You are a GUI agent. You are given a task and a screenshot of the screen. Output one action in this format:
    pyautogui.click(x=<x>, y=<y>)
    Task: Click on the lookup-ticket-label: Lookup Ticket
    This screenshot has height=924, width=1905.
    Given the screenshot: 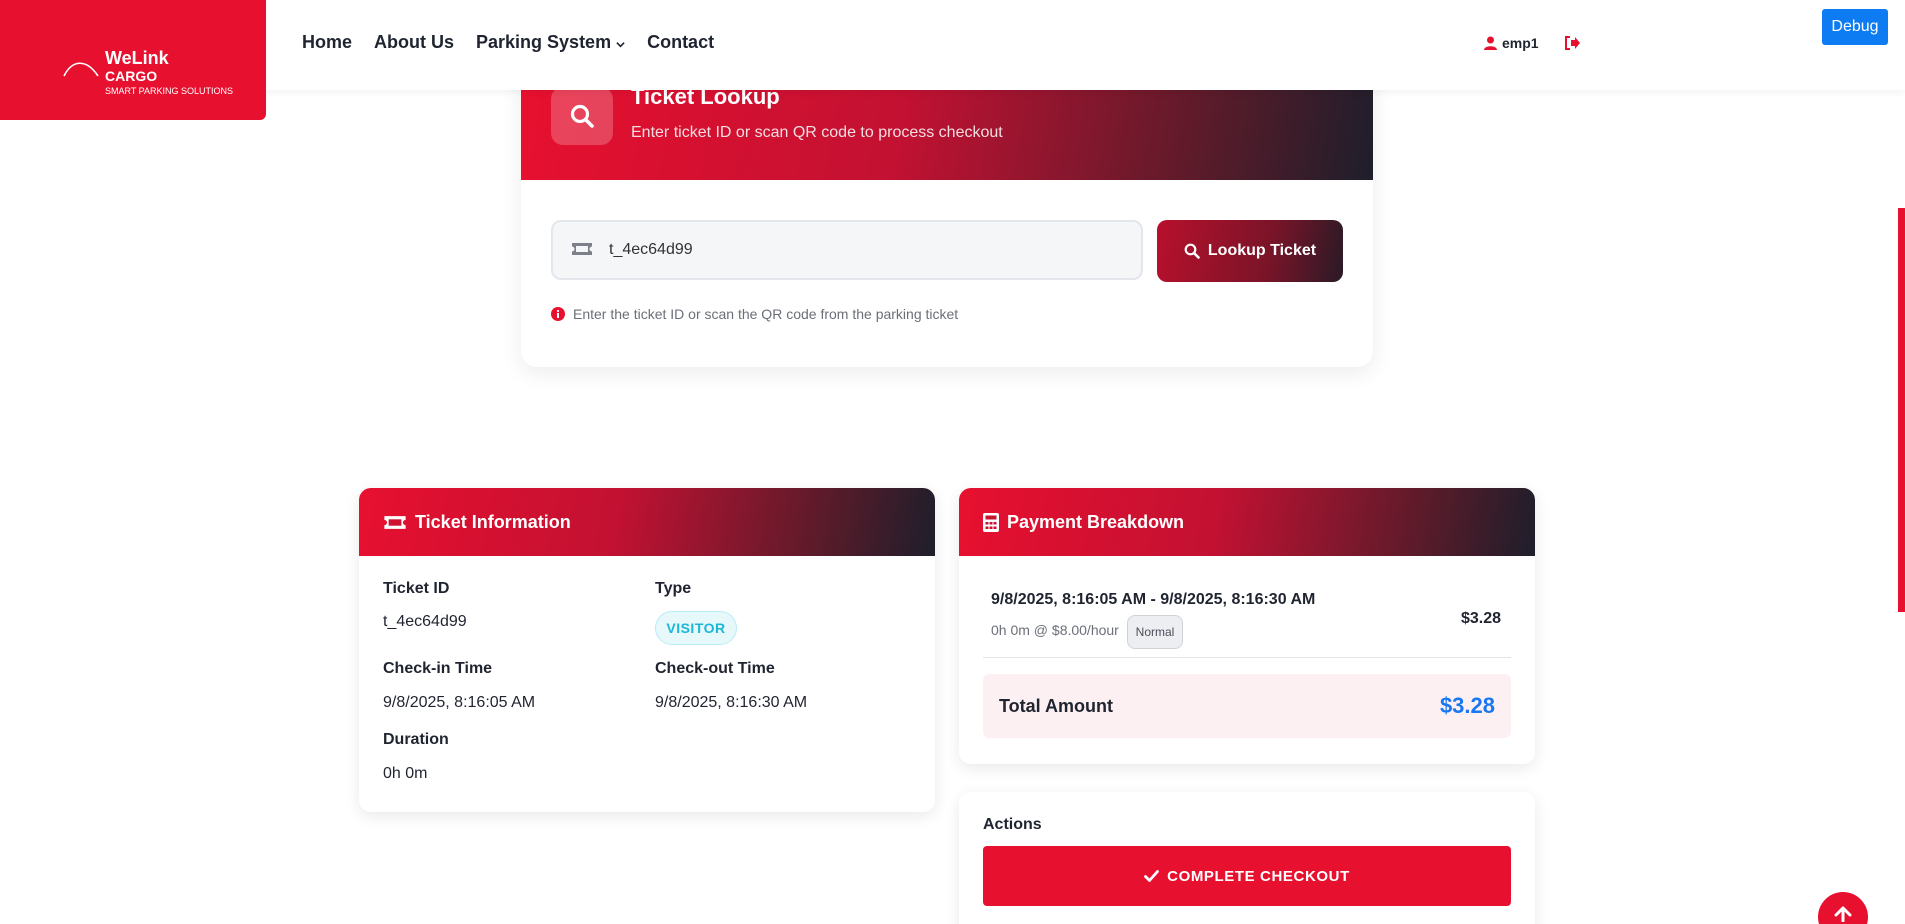 What is the action you would take?
    pyautogui.click(x=1262, y=250)
    